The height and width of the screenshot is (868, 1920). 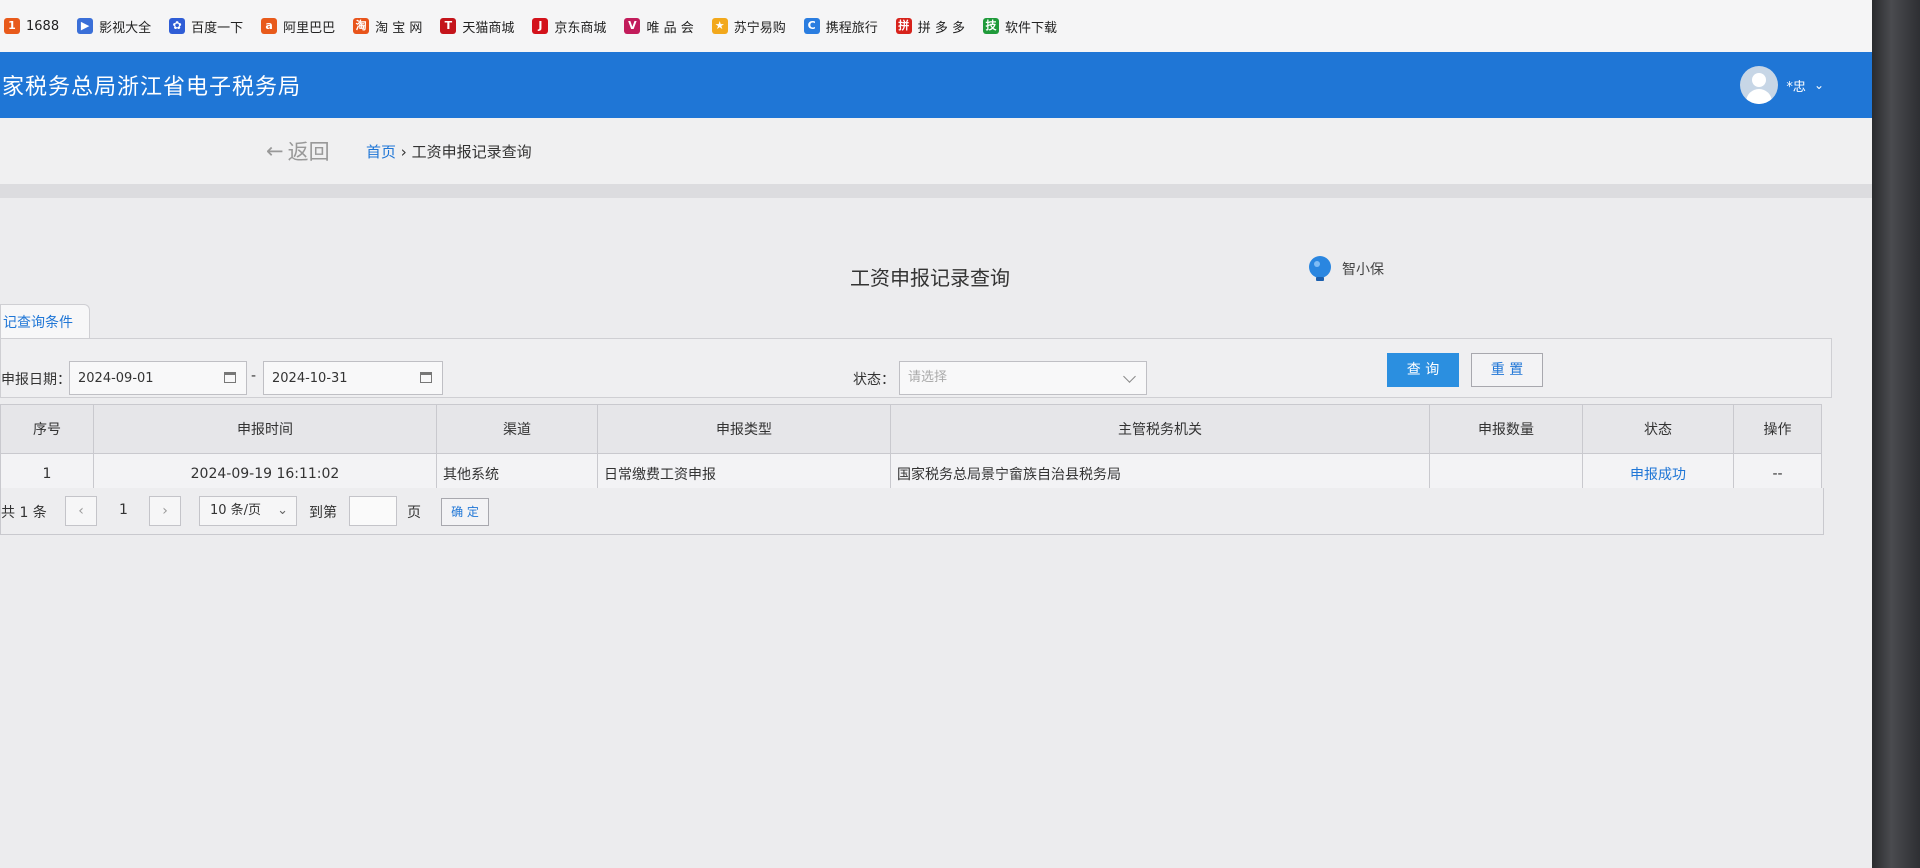 I want to click on pdd-icon: 拼, so click(x=903, y=26).